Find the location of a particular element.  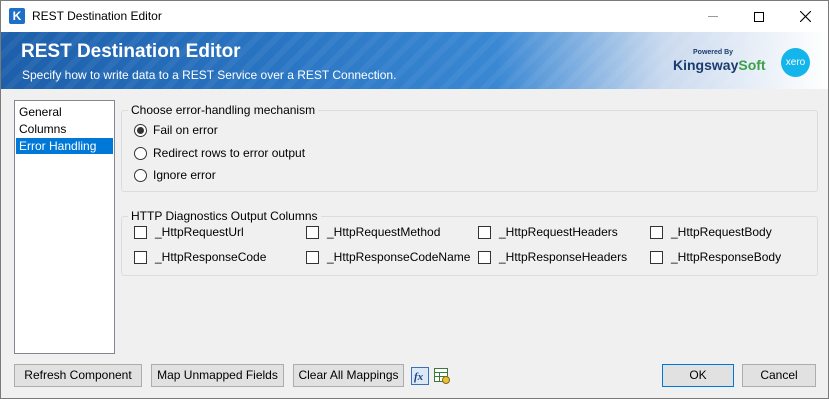

logo-wordmark-b: Soft is located at coordinates (752, 65).